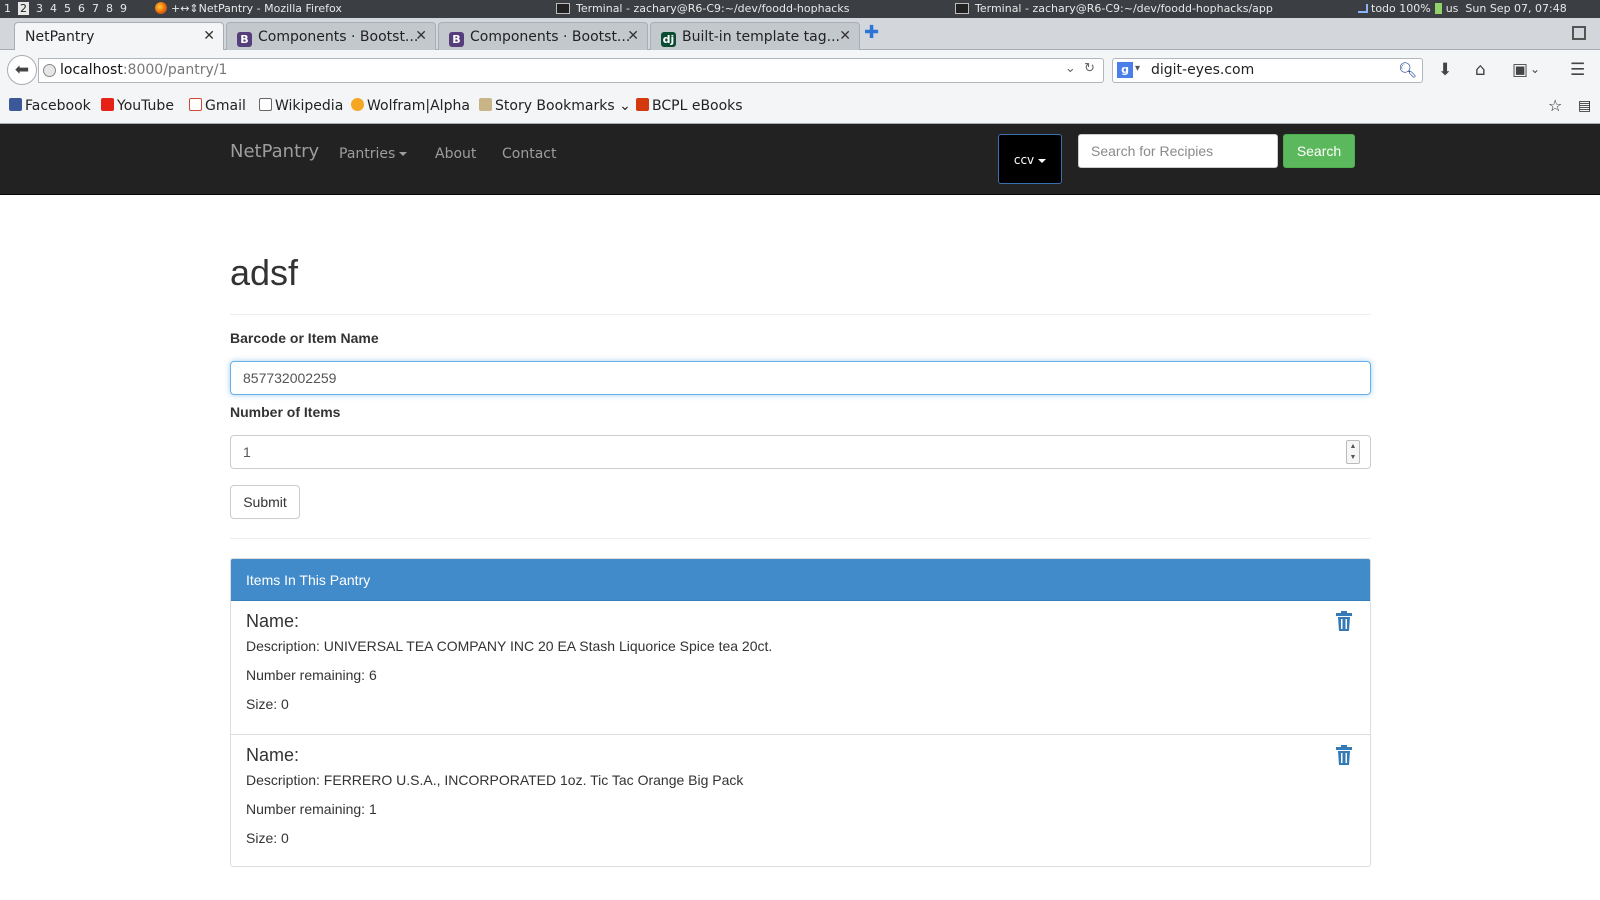 The image size is (1600, 900). I want to click on workspace-6: 6, so click(81, 8).